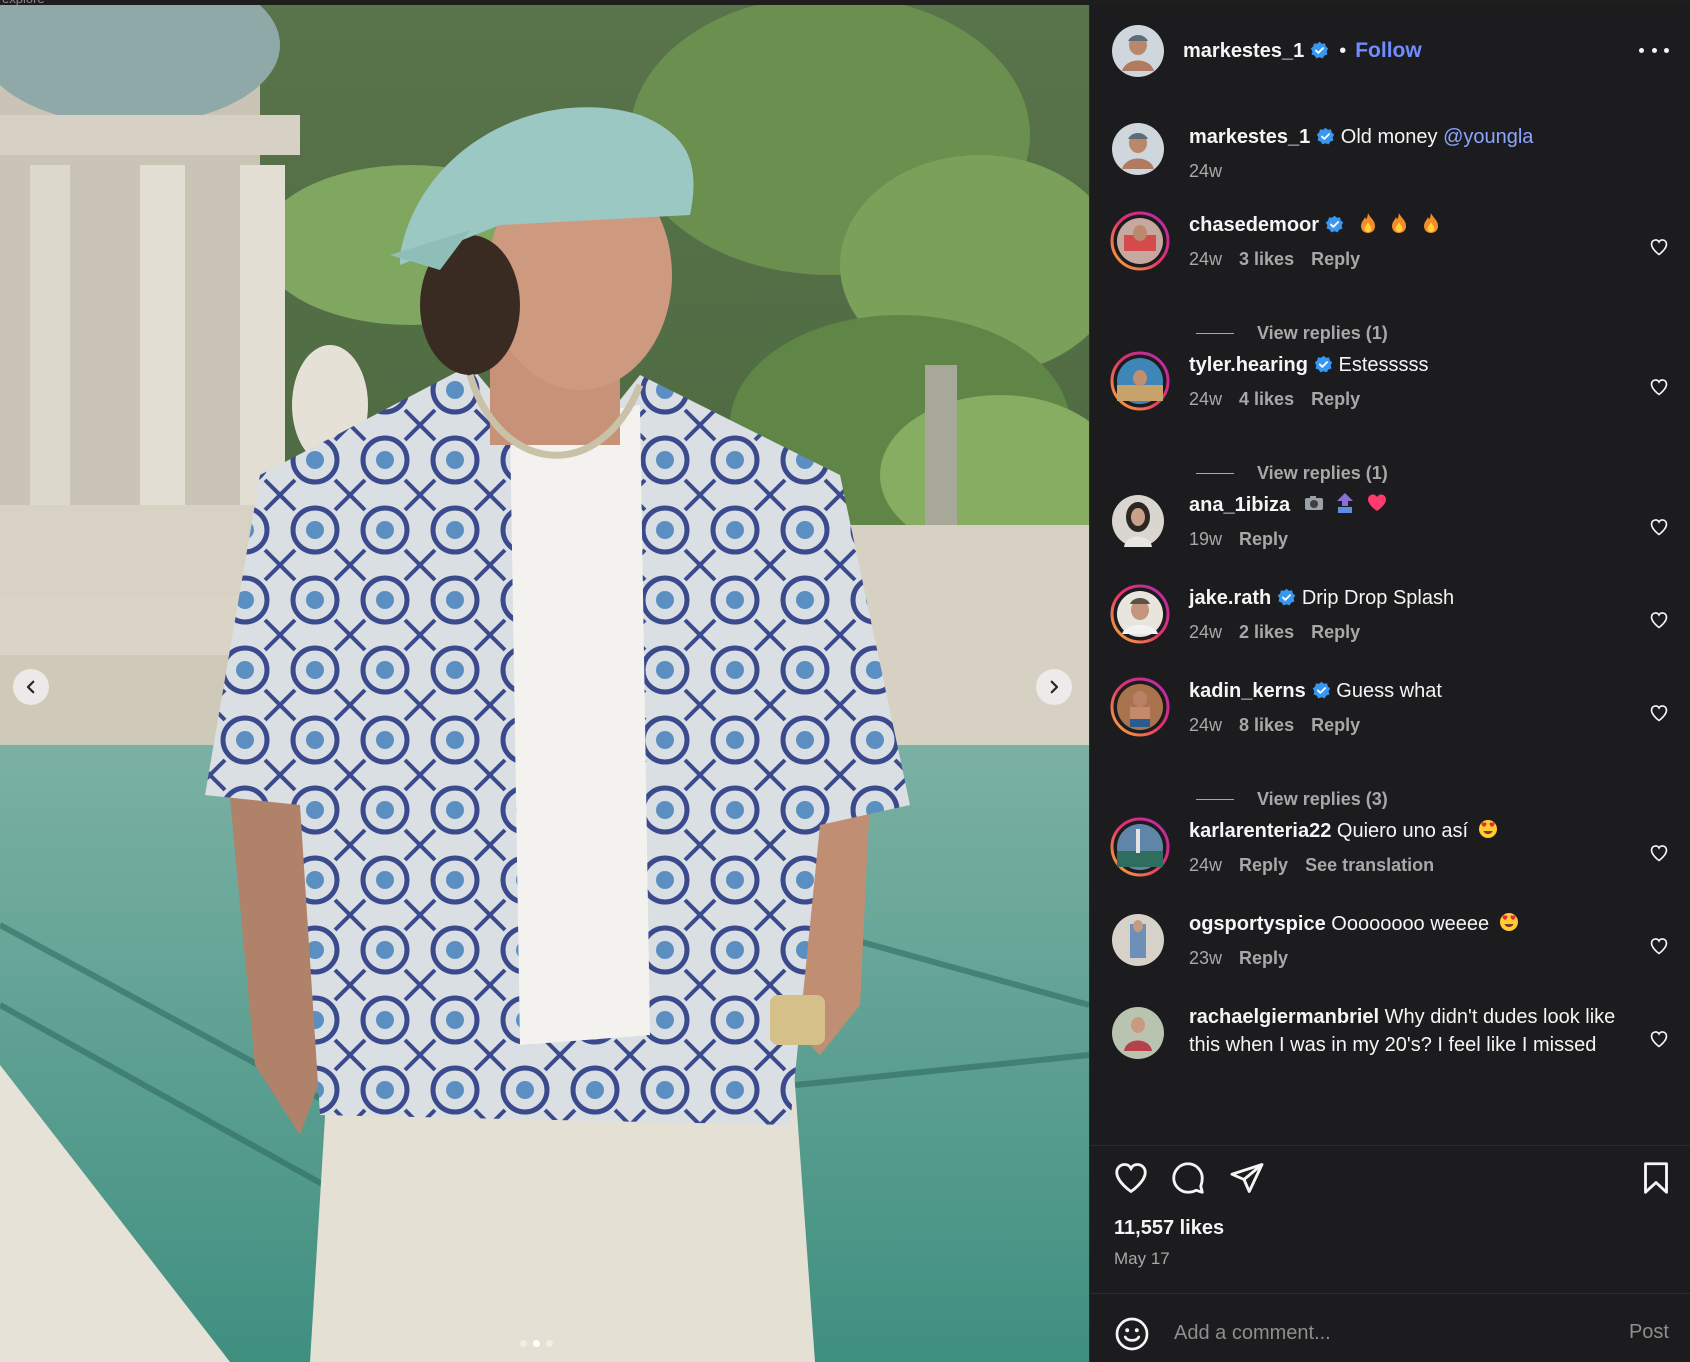 The width and height of the screenshot is (1690, 1362). Describe the element at coordinates (1188, 1178) in the screenshot. I see `comment-icon` at that location.